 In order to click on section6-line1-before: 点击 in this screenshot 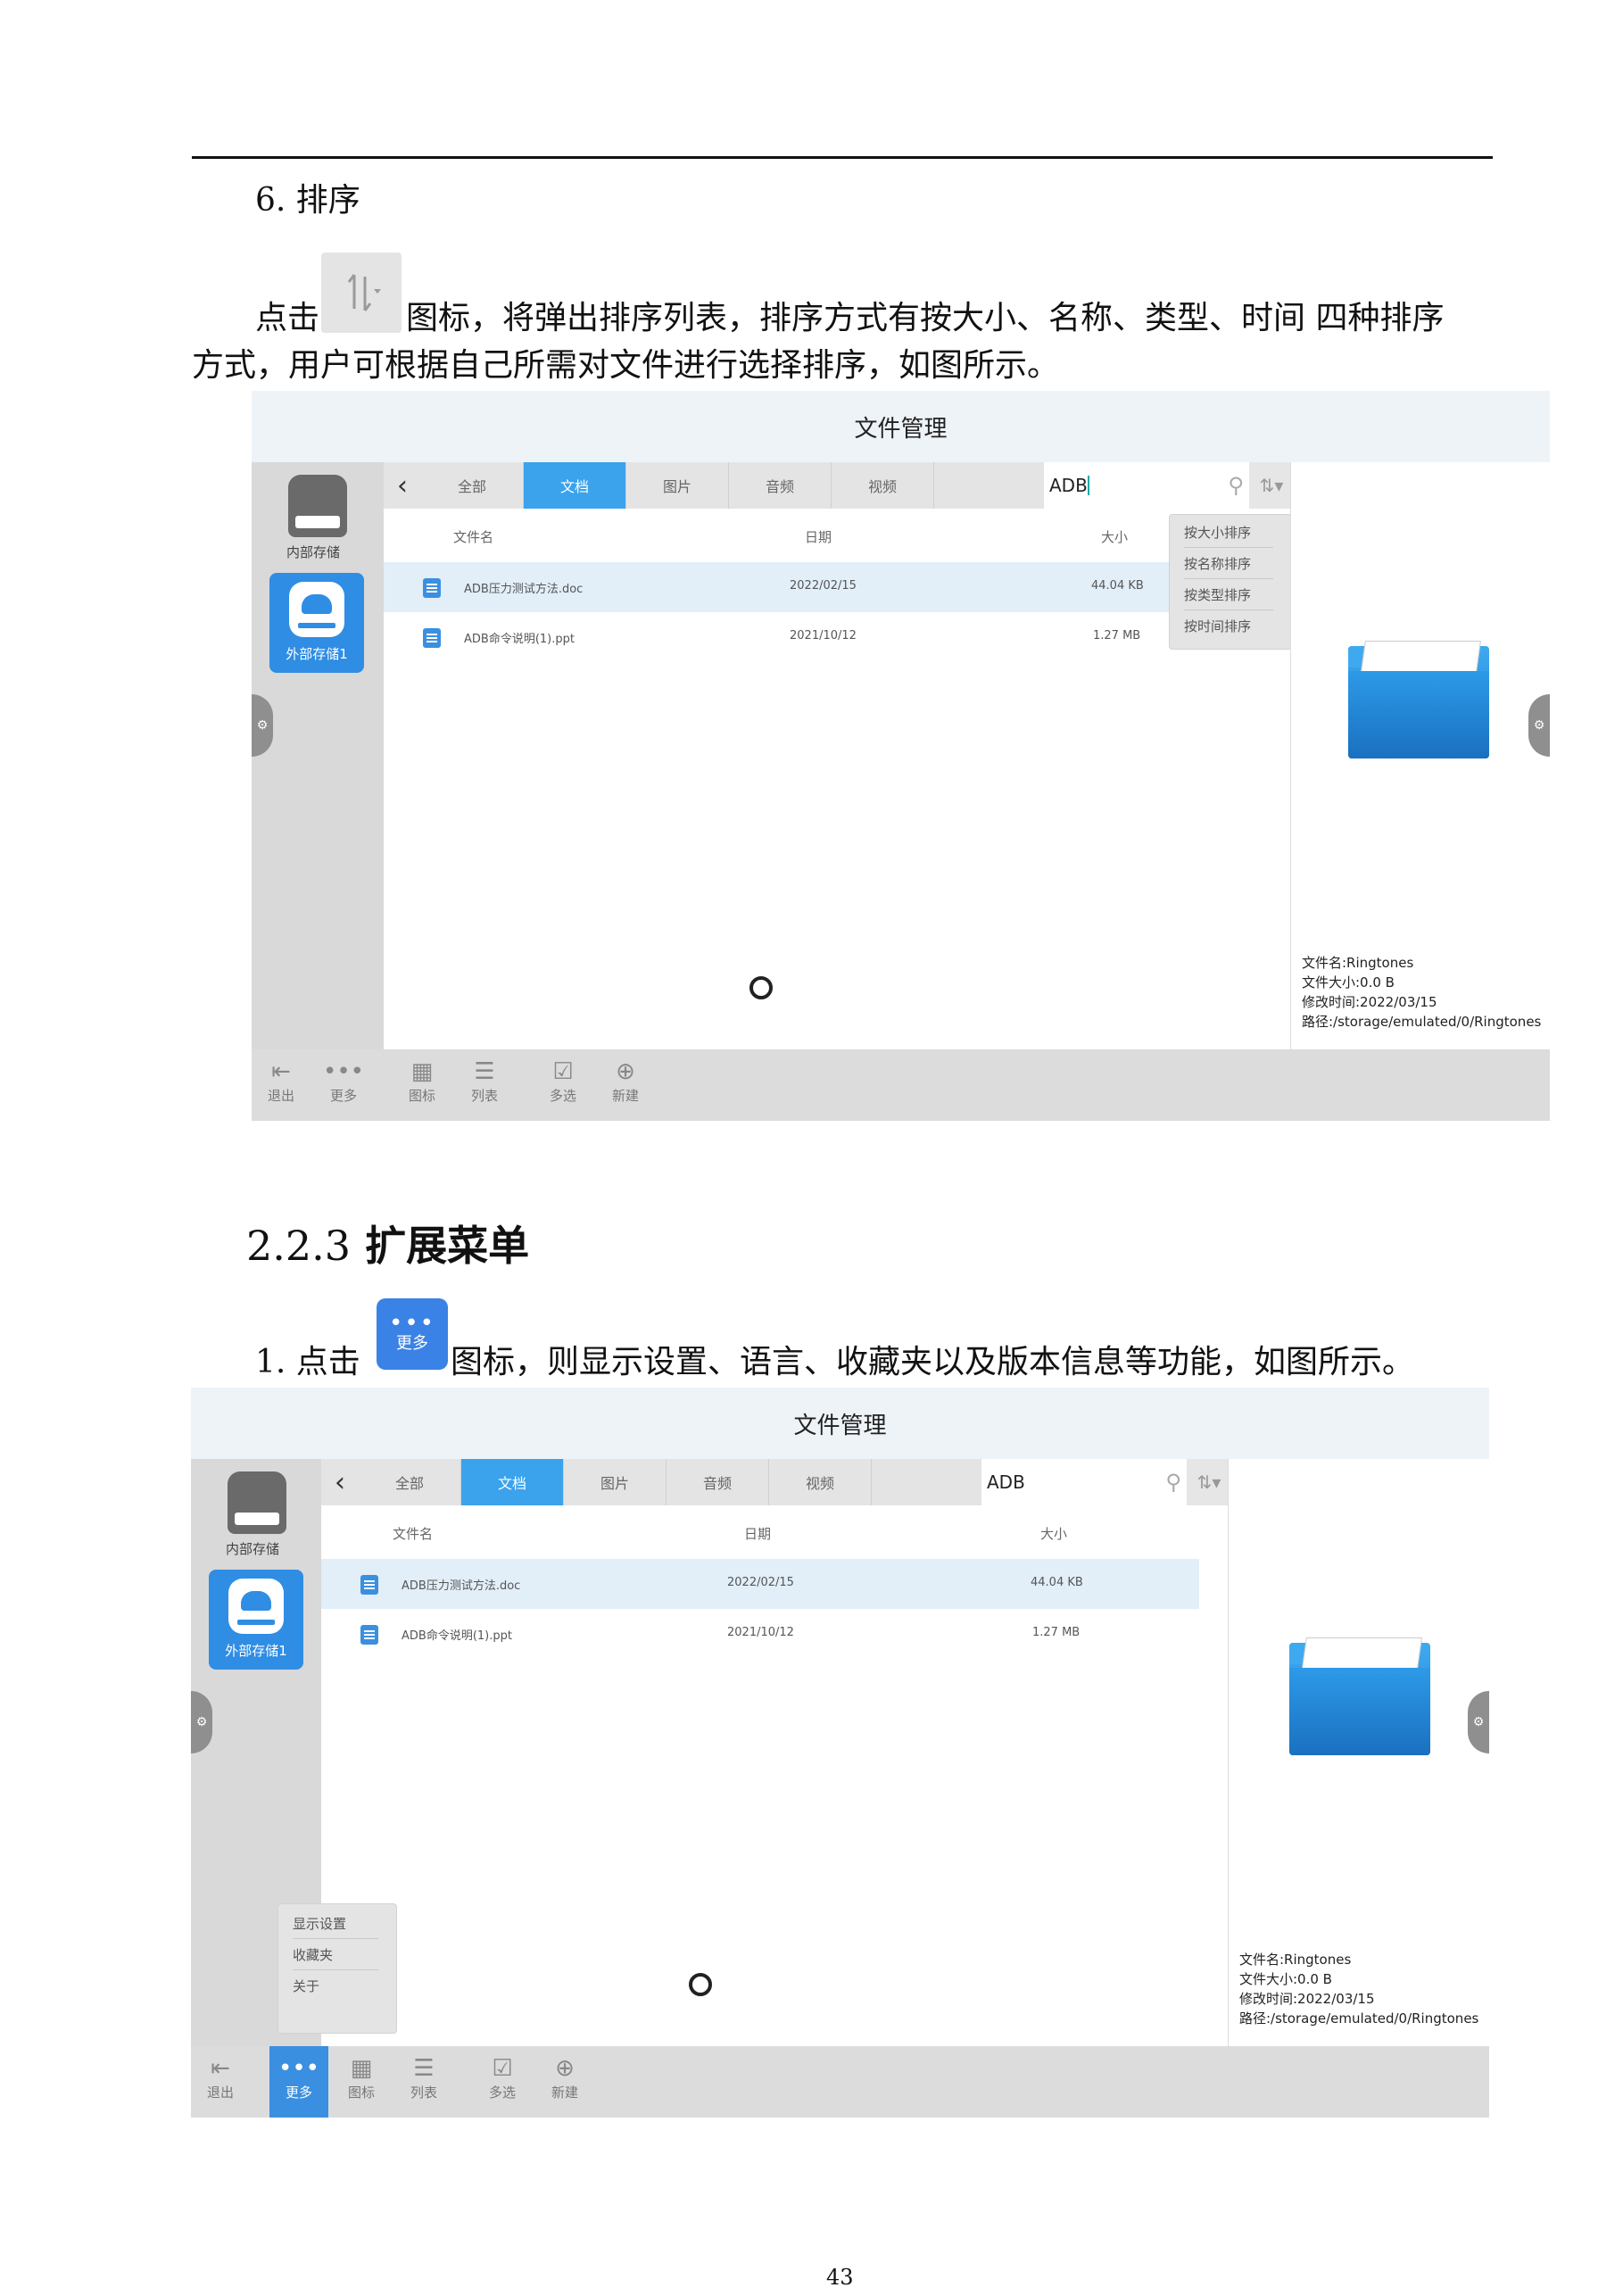, I will do `click(287, 318)`.